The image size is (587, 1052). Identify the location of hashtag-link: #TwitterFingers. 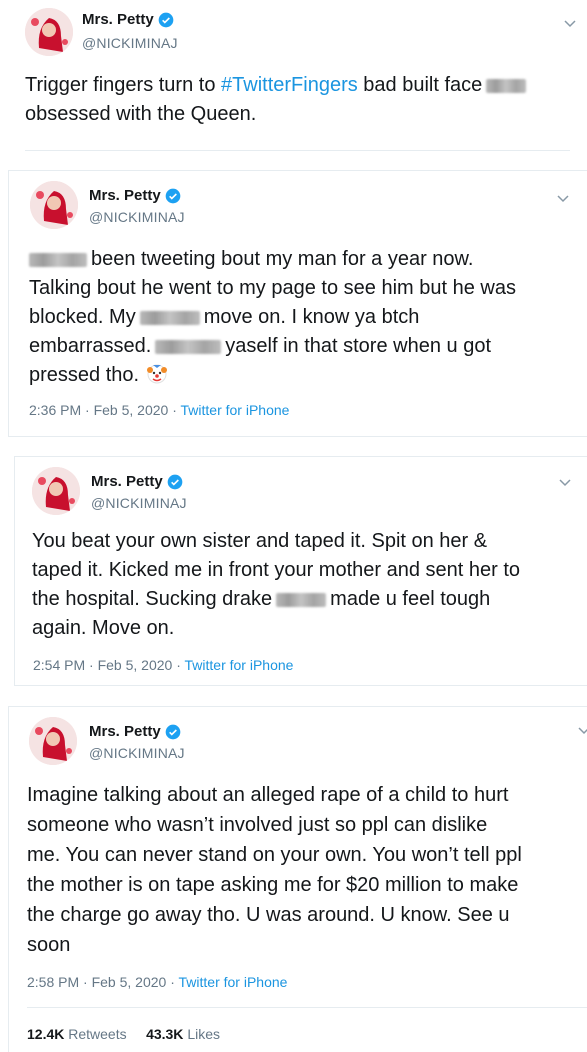
(289, 85).